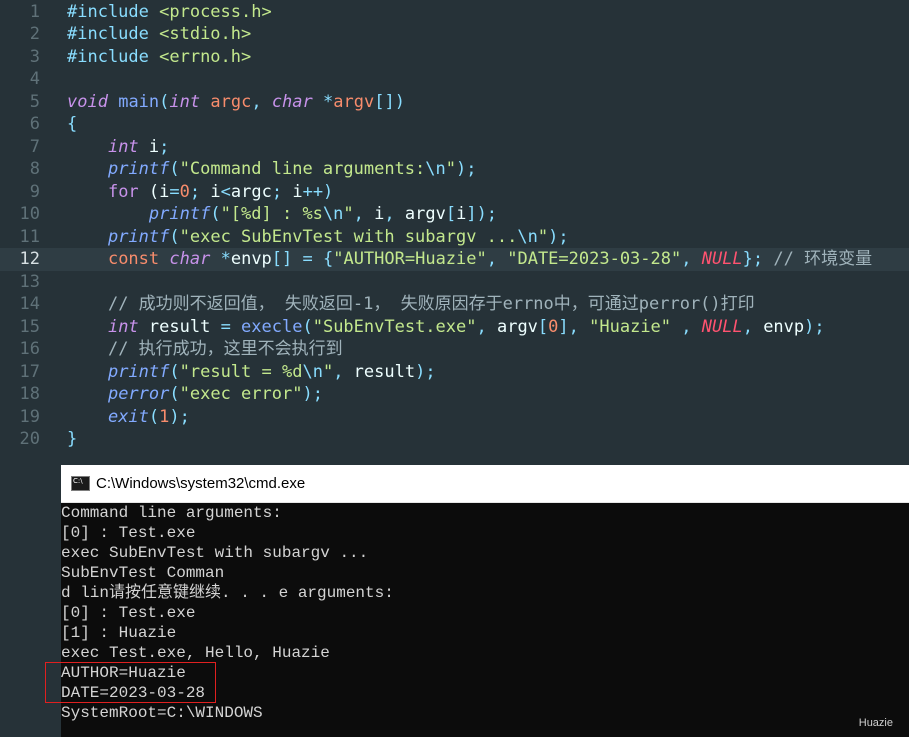 This screenshot has height=737, width=909. I want to click on code-line: 4, so click(454, 79).